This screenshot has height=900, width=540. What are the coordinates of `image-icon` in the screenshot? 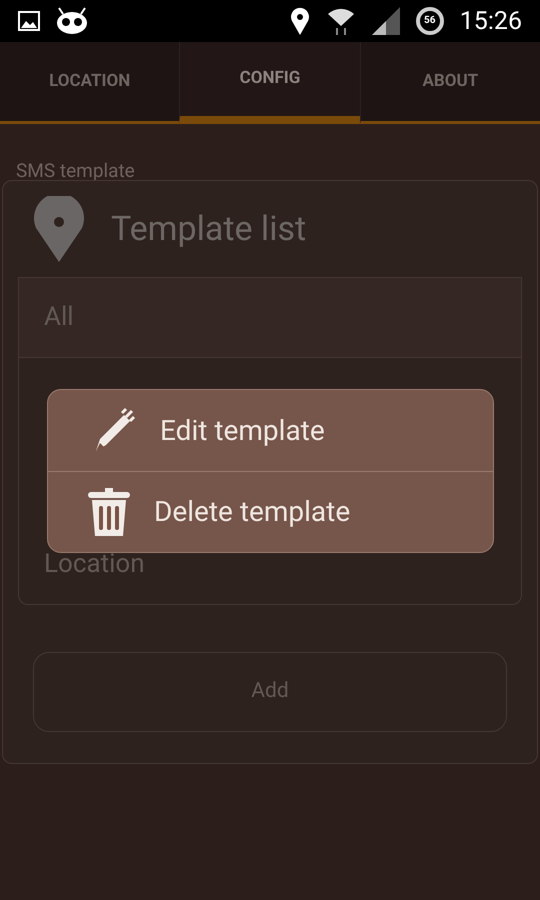 It's located at (29, 21).